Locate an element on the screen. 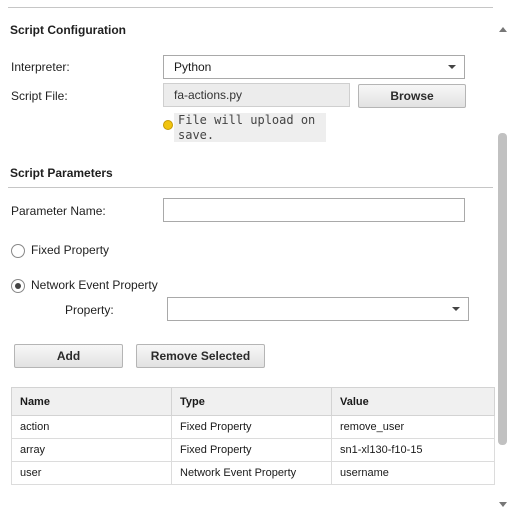 The image size is (523, 522). fixed-property-radio is located at coordinates (18, 251).